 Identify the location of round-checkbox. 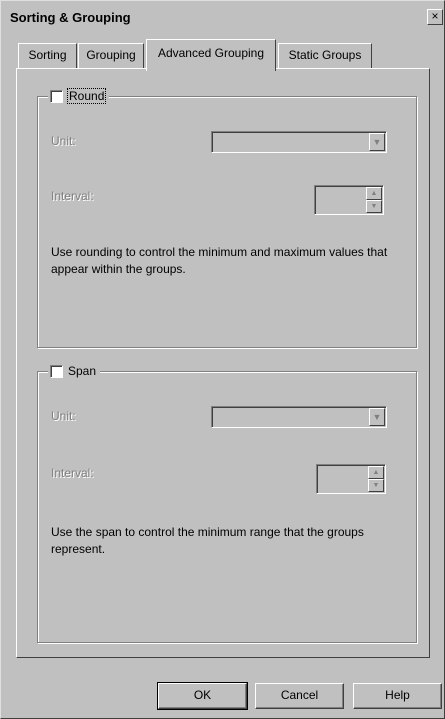
(56, 96).